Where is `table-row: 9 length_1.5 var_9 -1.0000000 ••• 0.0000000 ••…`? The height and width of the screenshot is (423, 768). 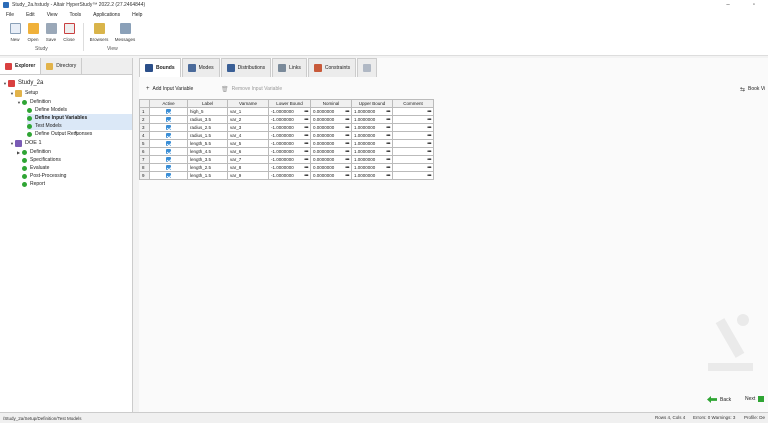 table-row: 9 length_1.5 var_9 -1.0000000 ••• 0.0000000 ••… is located at coordinates (286, 175).